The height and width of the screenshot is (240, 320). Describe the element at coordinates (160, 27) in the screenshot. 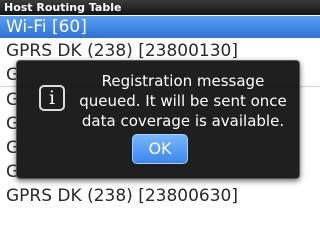

I see `list-item-wifi: Wi-Fi [60]` at that location.